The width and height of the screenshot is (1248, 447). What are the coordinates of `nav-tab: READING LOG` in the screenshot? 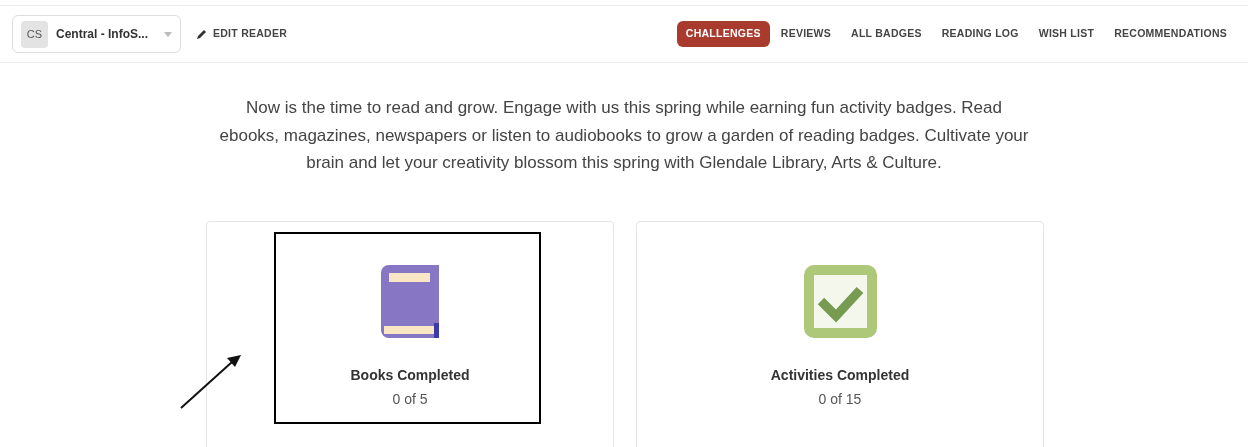 It's located at (980, 34).